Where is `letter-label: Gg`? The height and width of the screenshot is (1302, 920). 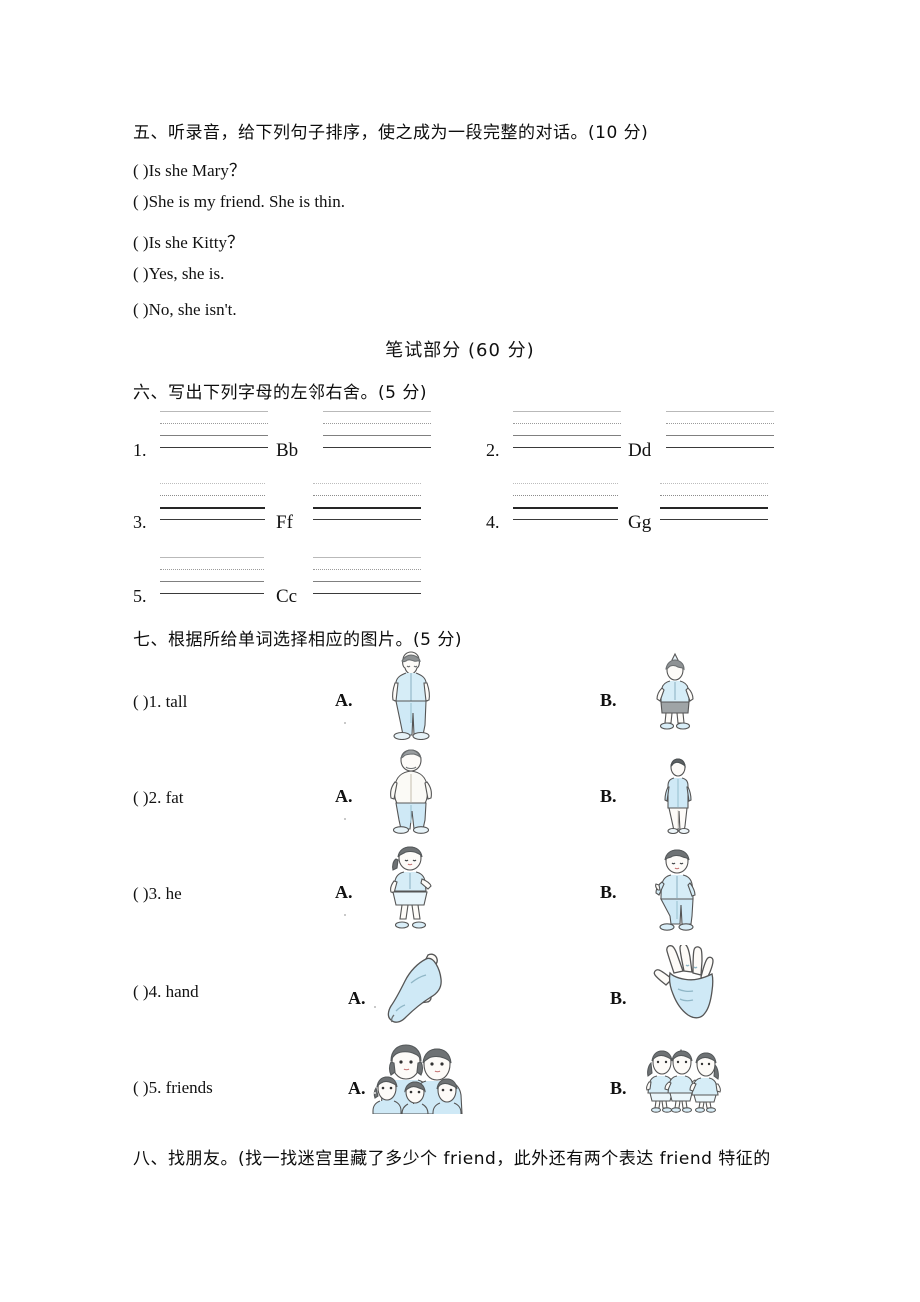
letter-label: Gg is located at coordinates (640, 522).